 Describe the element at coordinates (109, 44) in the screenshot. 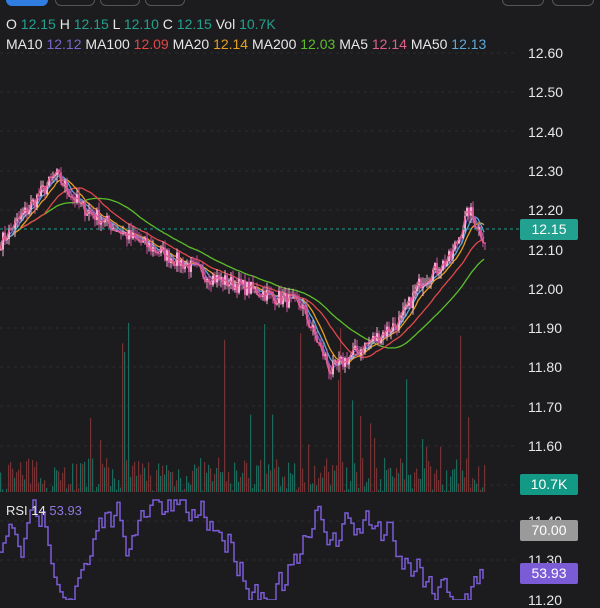

I see `ma-label: MA100` at that location.